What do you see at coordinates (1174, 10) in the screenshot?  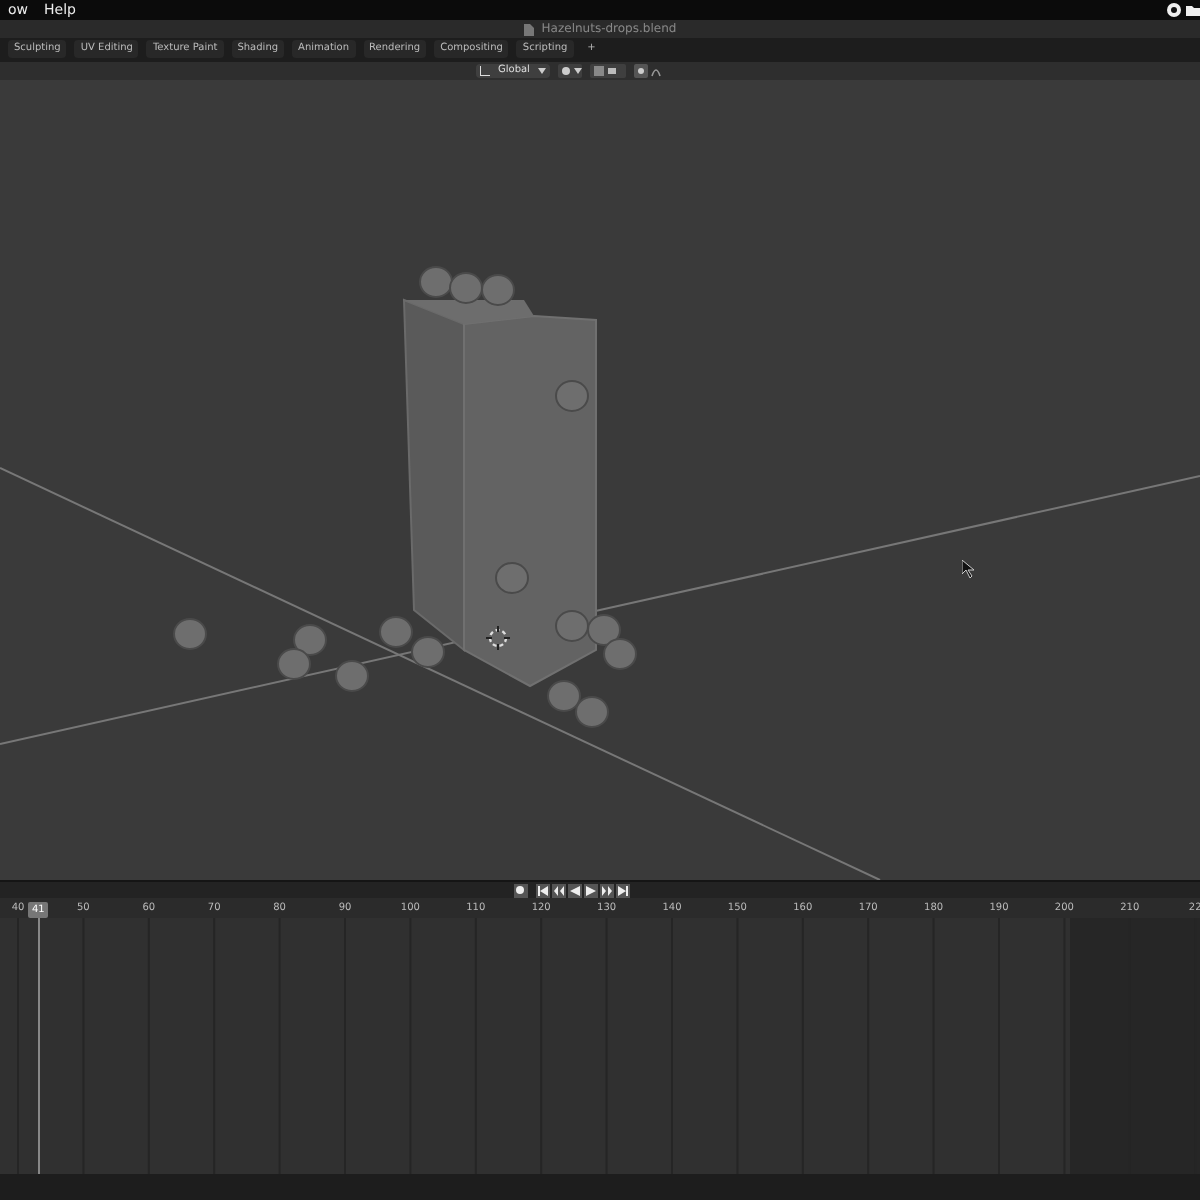 I see `record-icon` at bounding box center [1174, 10].